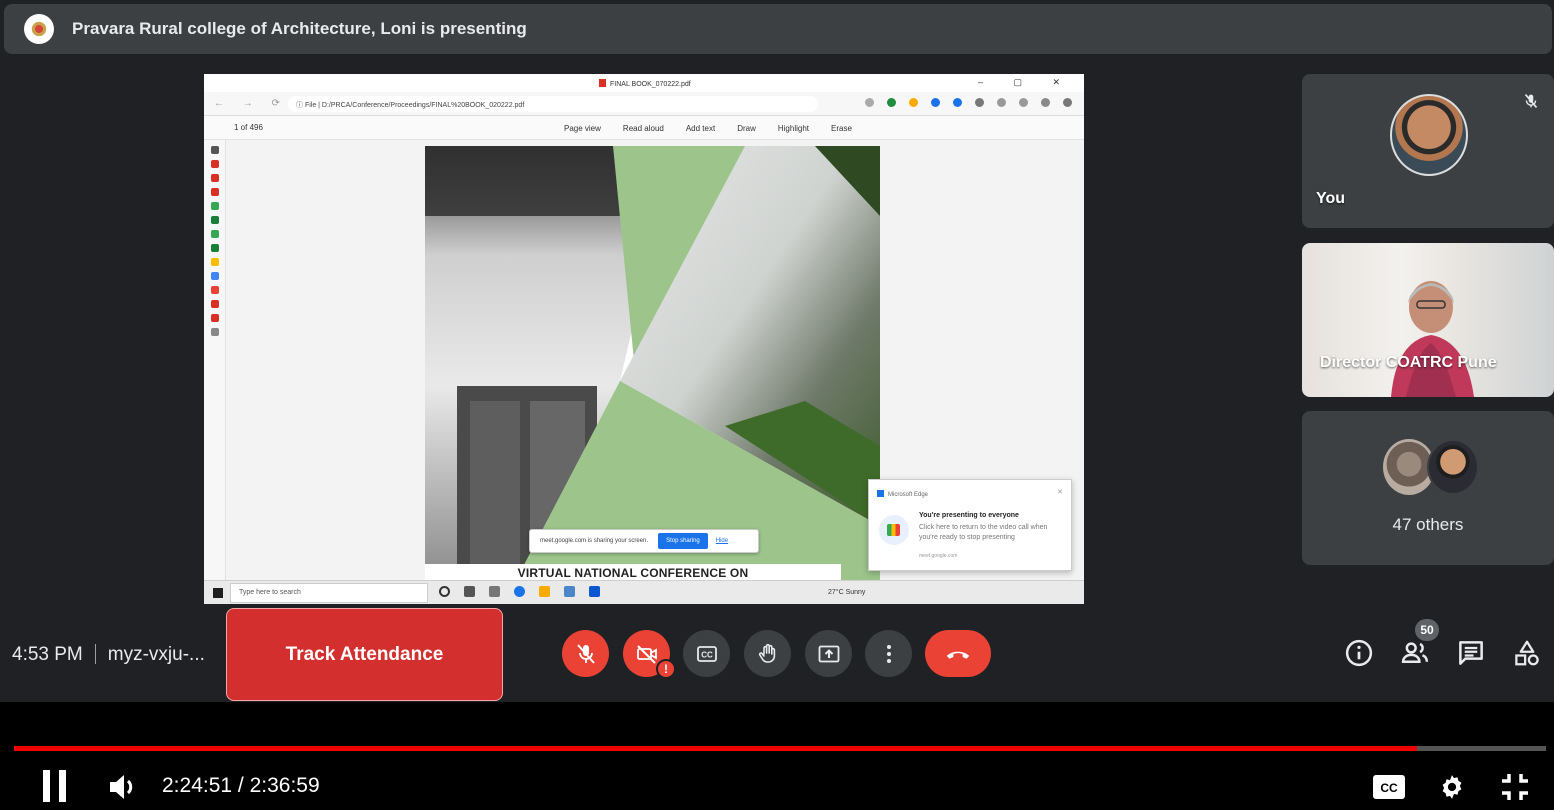  Describe the element at coordinates (700, 128) in the screenshot. I see `pdf-tool-add-text: Add text` at that location.